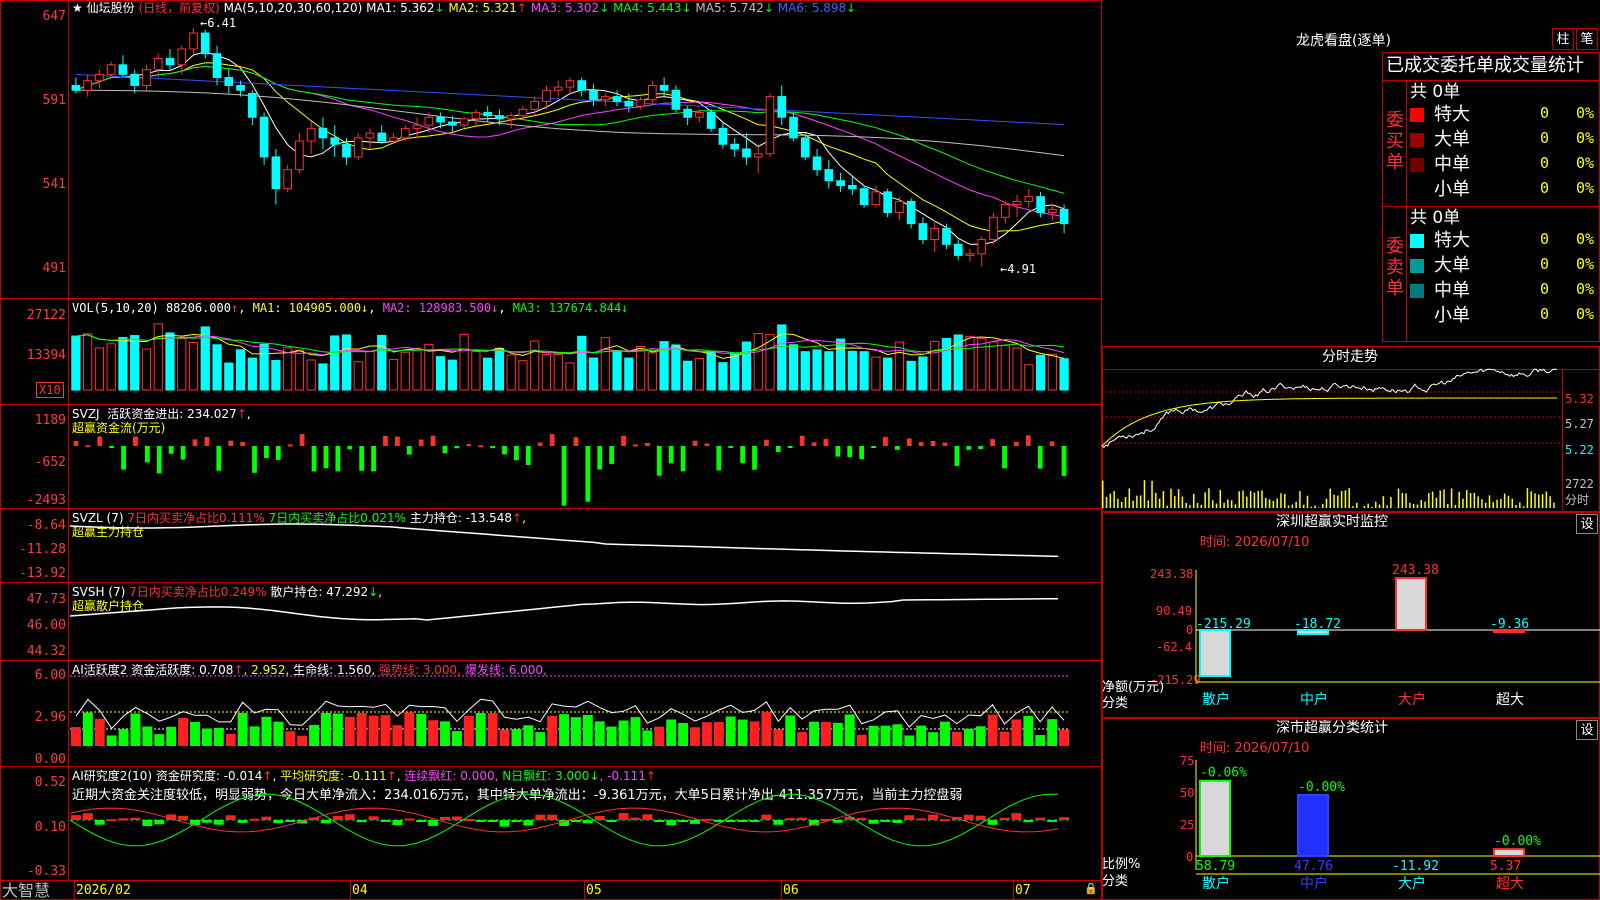 The width and height of the screenshot is (1600, 900). I want to click on period-label: (日线，前复权), so click(178, 8).